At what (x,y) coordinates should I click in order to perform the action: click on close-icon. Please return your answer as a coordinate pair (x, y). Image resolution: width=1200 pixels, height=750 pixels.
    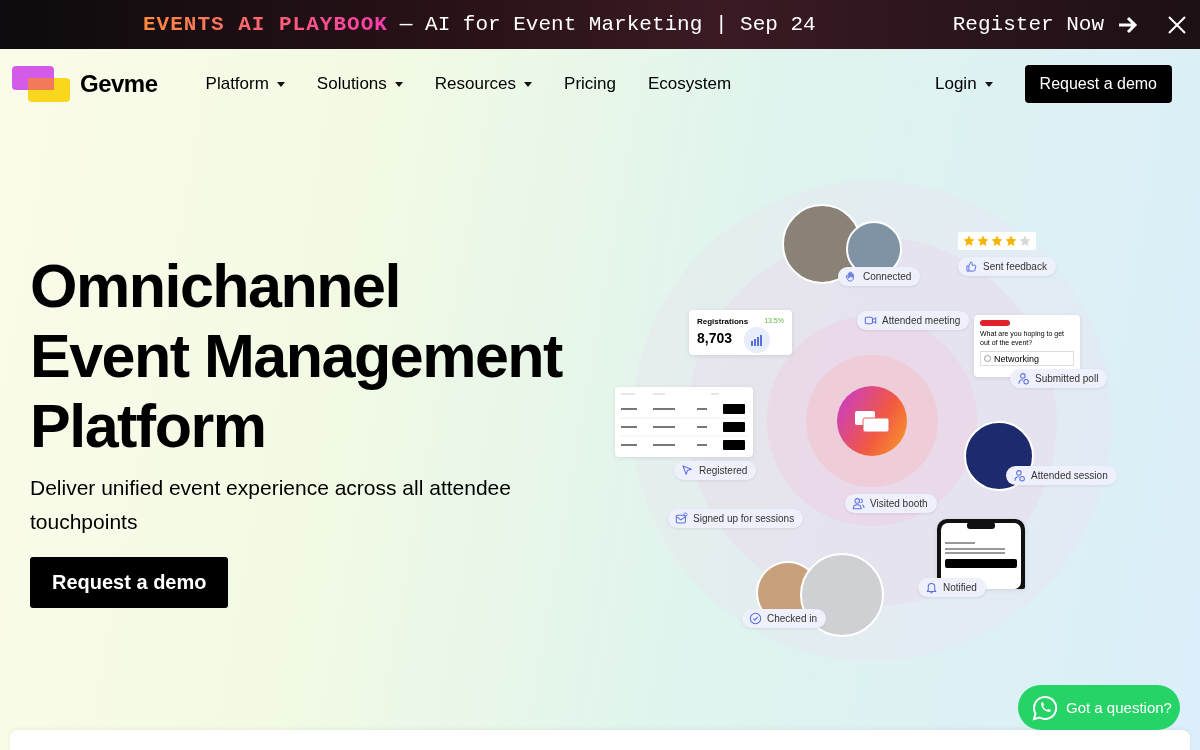
    Looking at the image, I should click on (1177, 24).